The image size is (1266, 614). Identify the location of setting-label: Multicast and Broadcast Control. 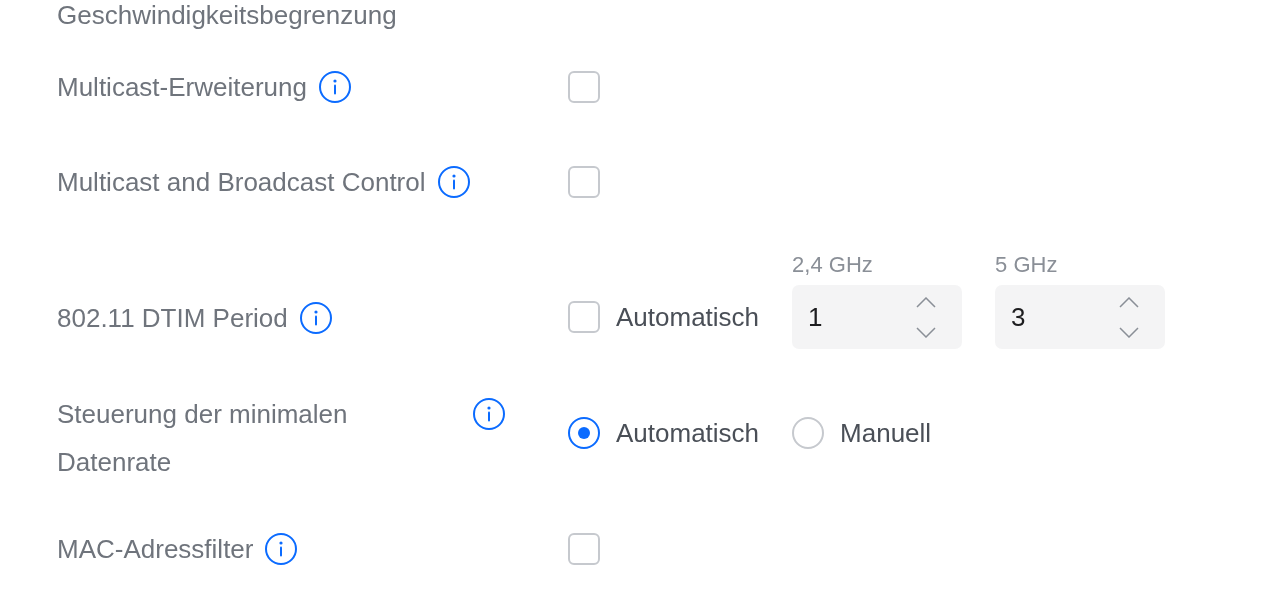
(241, 182).